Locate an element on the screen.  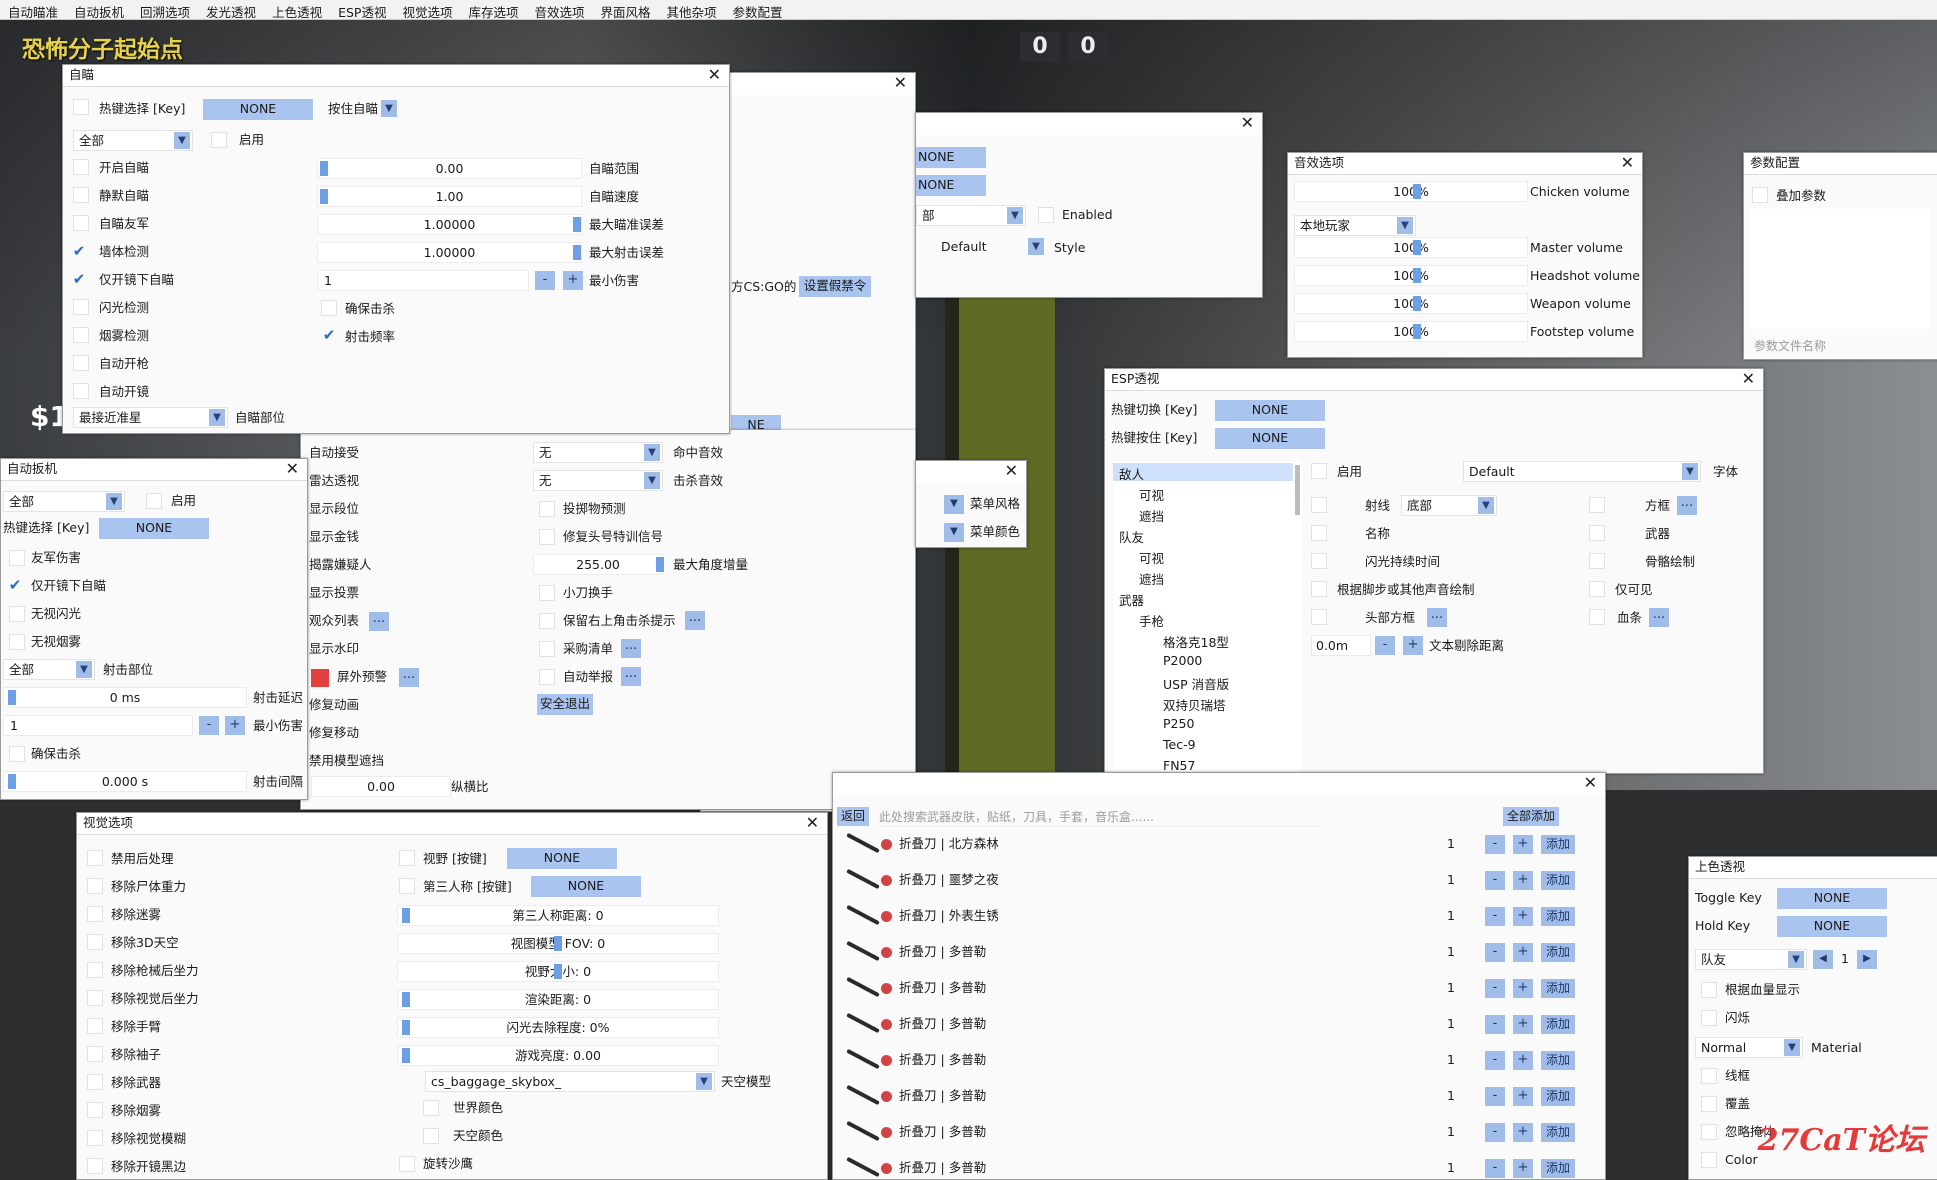
kill-sound-select: 无 ▼ is located at coordinates (598, 480).